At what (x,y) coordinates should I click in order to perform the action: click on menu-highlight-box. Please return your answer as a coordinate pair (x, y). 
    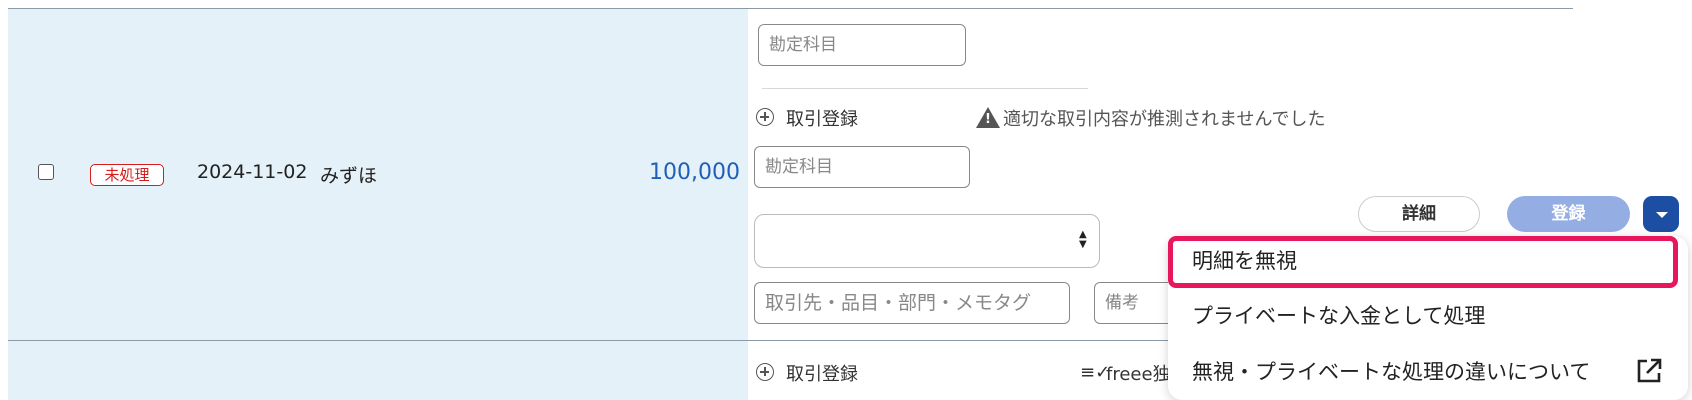
    Looking at the image, I should click on (1423, 262).